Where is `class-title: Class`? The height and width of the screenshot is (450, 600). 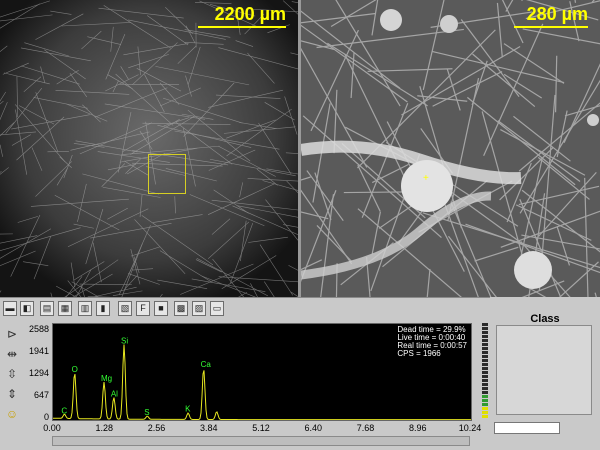
class-title: Class is located at coordinates (545, 319).